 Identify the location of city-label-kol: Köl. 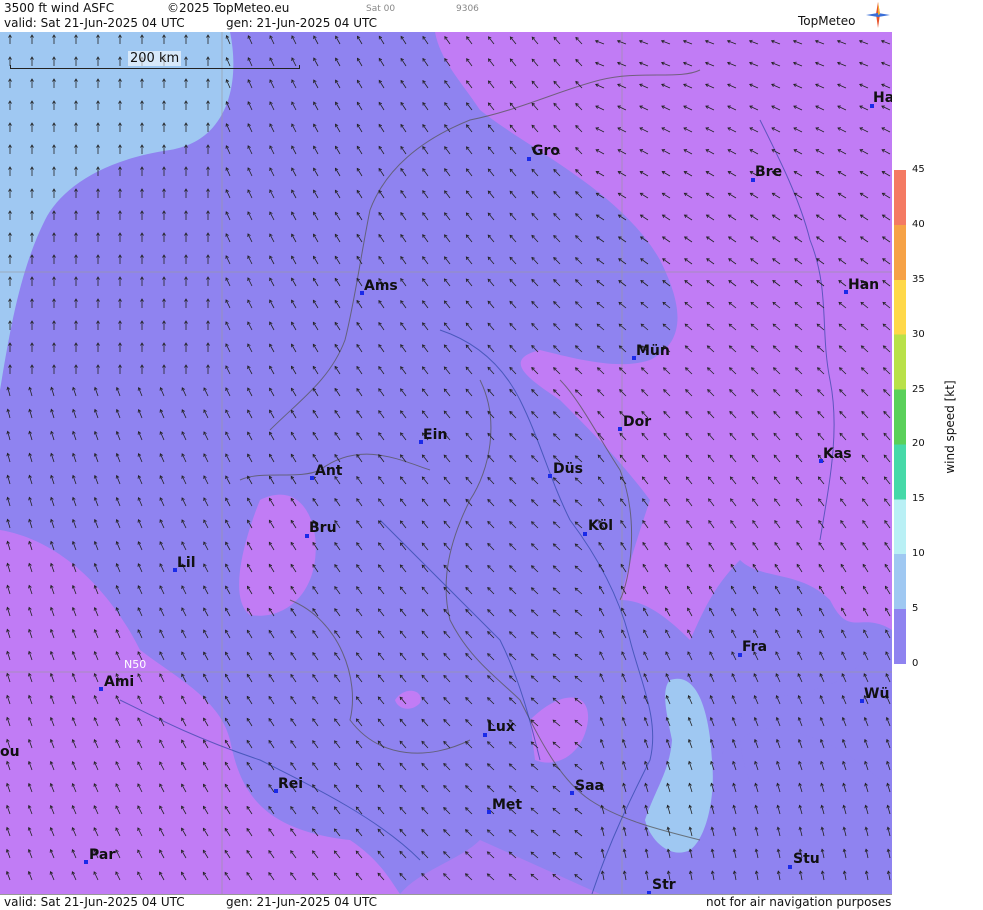
(600, 526).